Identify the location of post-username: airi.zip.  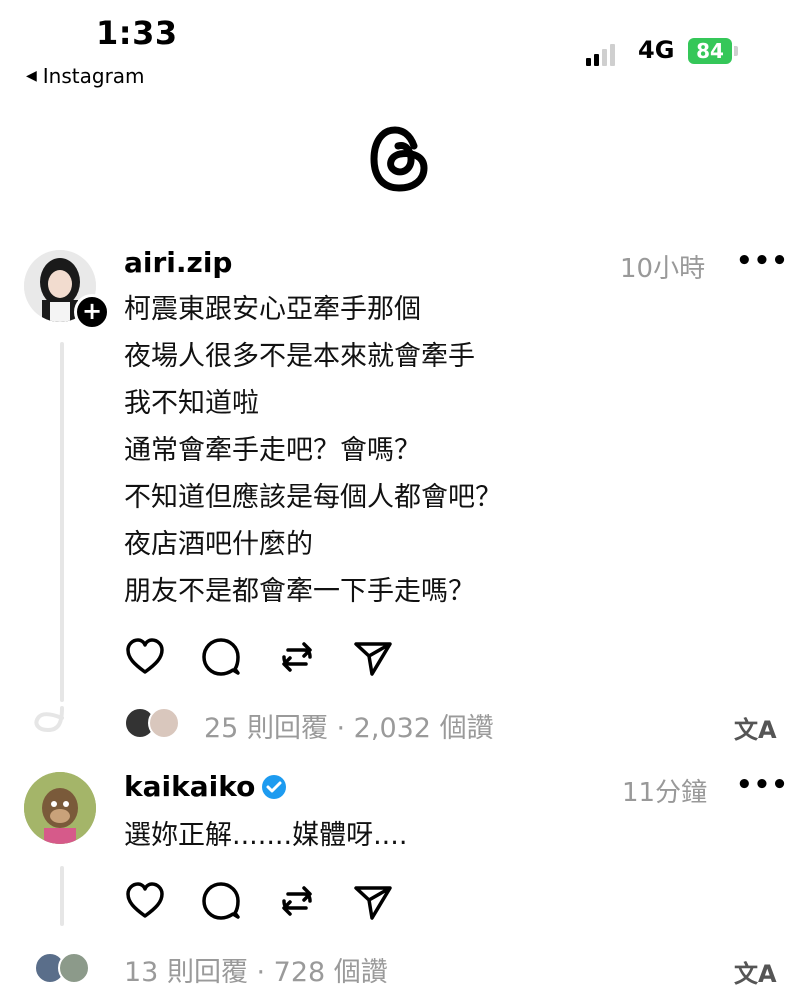
(178, 262).